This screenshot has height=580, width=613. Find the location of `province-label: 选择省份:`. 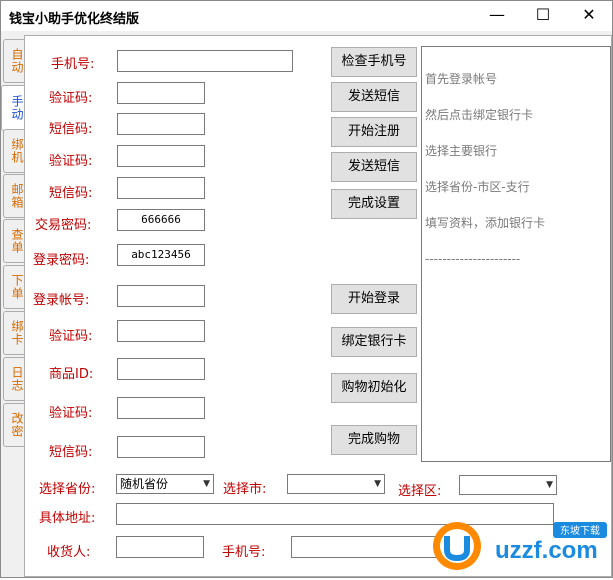

province-label: 选择省份: is located at coordinates (67, 489).